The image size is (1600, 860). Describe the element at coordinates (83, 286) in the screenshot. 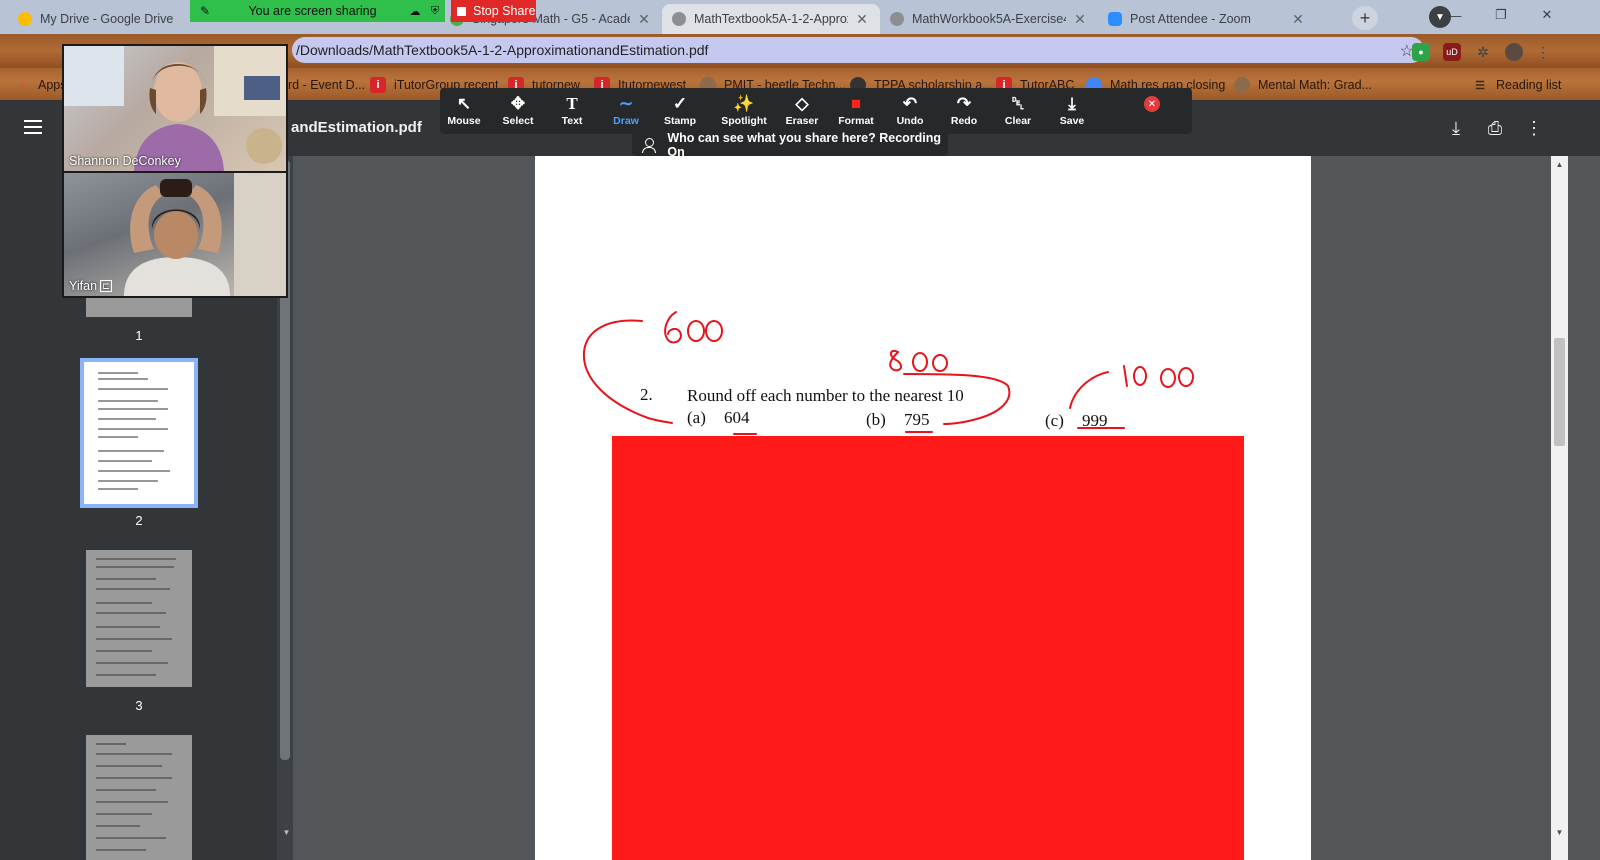

I see `participant-name: Yifan` at that location.